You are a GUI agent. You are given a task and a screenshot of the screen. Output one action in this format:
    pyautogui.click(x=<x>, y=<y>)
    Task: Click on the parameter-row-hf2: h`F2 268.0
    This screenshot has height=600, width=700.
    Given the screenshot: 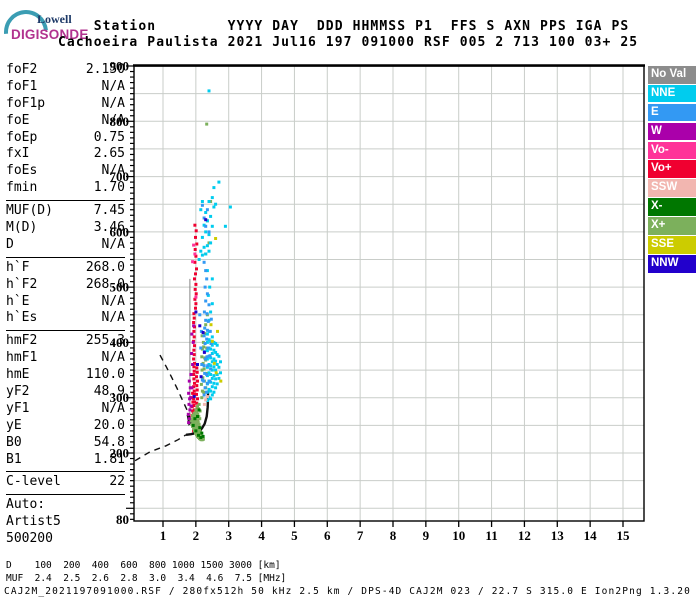 What is the action you would take?
    pyautogui.click(x=65, y=285)
    